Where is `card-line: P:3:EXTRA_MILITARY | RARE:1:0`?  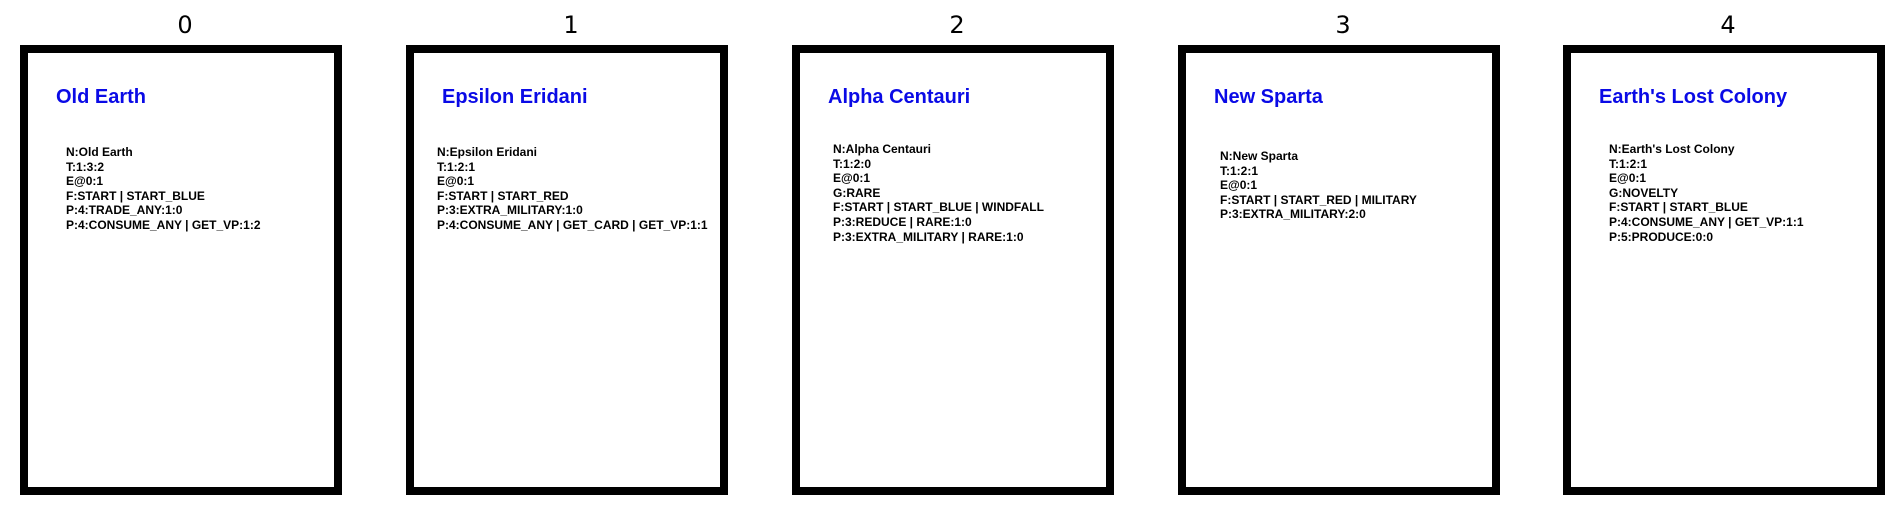
card-line: P:3:EXTRA_MILITARY | RARE:1:0 is located at coordinates (928, 236).